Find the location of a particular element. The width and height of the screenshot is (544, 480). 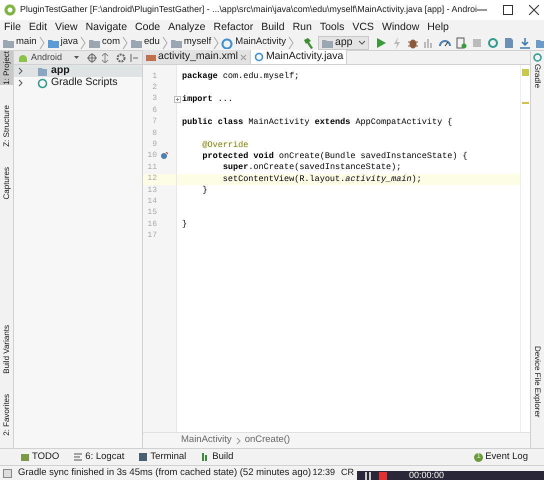

editor-tab: activity_main.xml is located at coordinates (197, 57).